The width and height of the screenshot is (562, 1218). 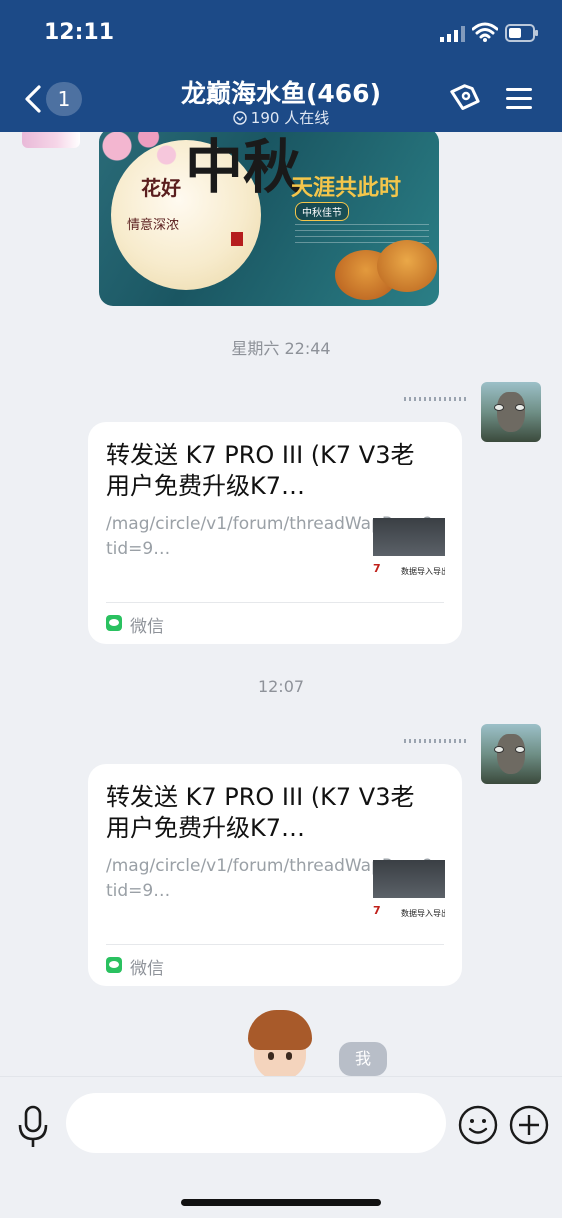 I want to click on image-message: 中秋 花好 情意深浓 天涯共此时 中秋佳节, so click(x=269, y=219).